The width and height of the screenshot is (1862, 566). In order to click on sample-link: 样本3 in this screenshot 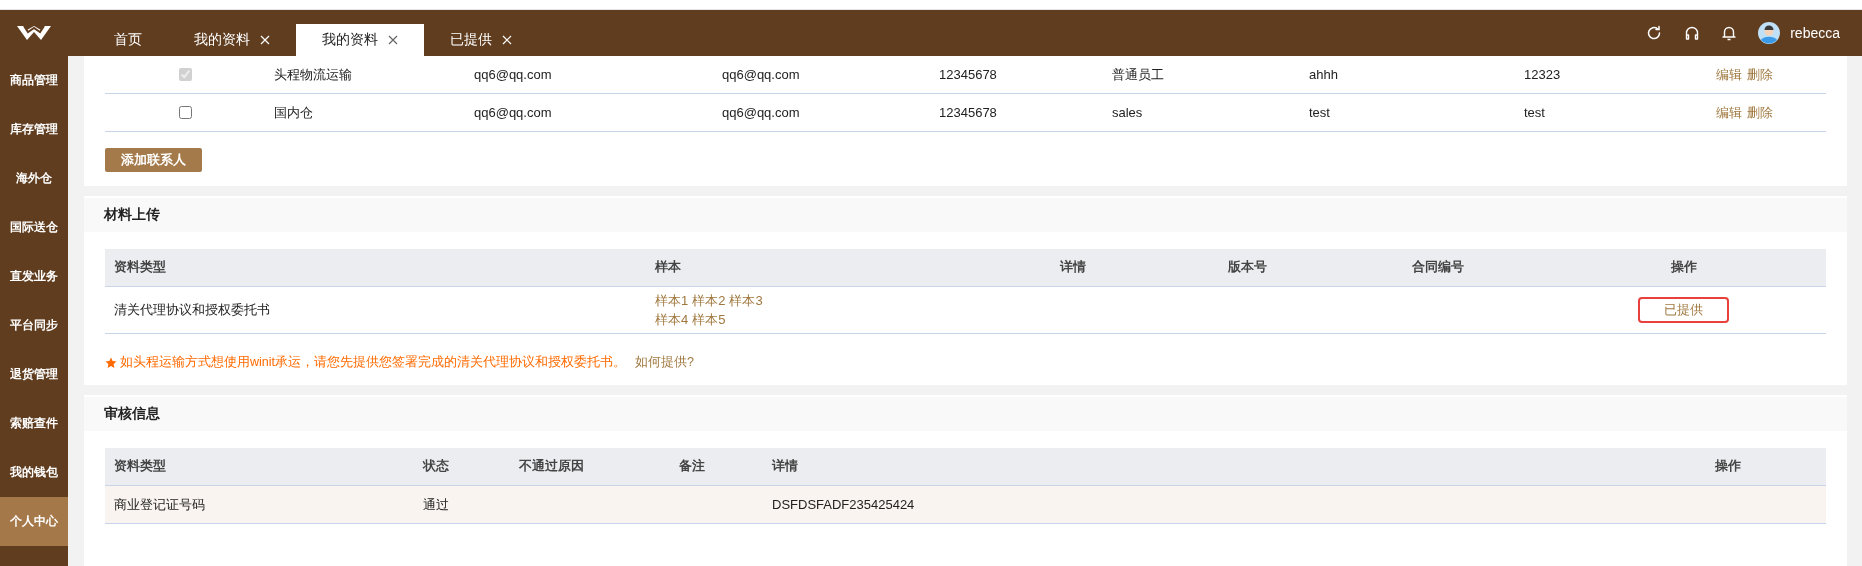, I will do `click(746, 300)`.